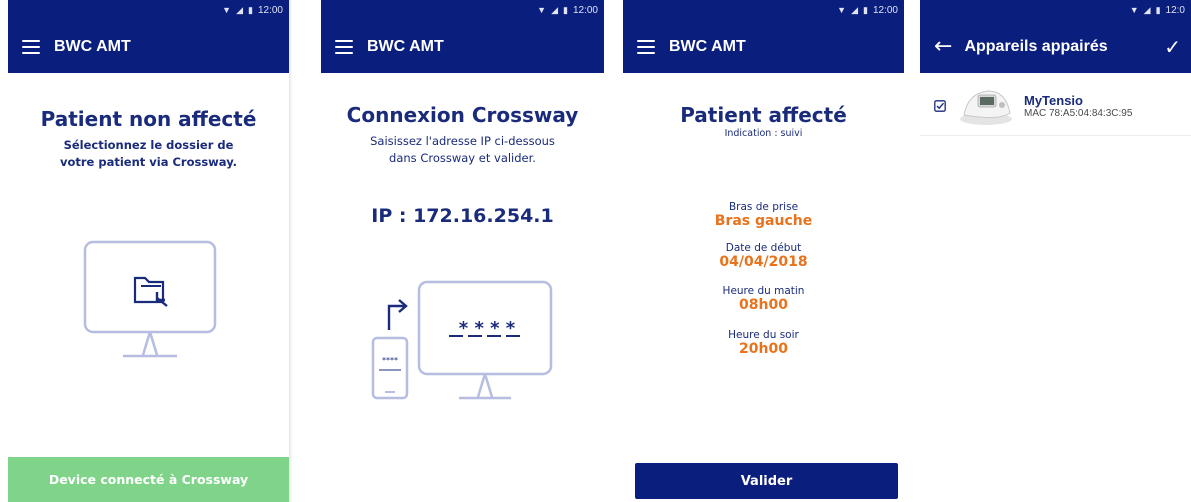 The height and width of the screenshot is (502, 1191). I want to click on page-title: Connexion Crossway, so click(462, 115).